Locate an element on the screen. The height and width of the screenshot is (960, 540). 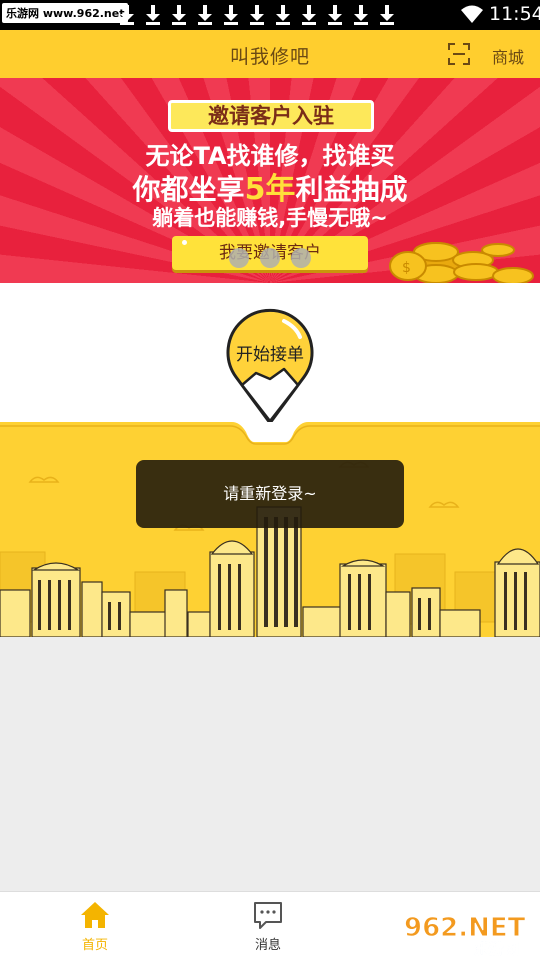
site-watermark: 乐游网 www.962.net is located at coordinates (65, 13).